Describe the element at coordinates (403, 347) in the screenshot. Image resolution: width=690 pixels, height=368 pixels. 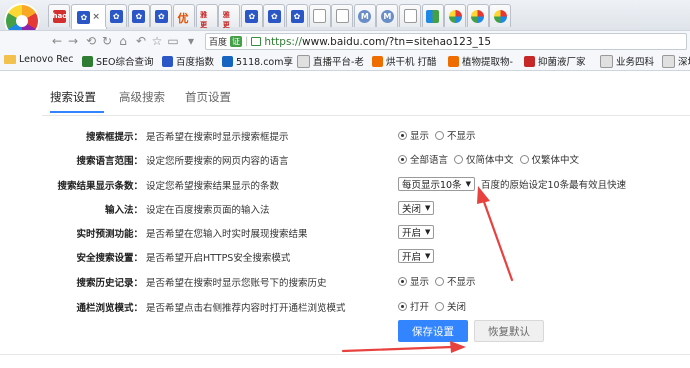
I see `arrow-to-save-button` at that location.